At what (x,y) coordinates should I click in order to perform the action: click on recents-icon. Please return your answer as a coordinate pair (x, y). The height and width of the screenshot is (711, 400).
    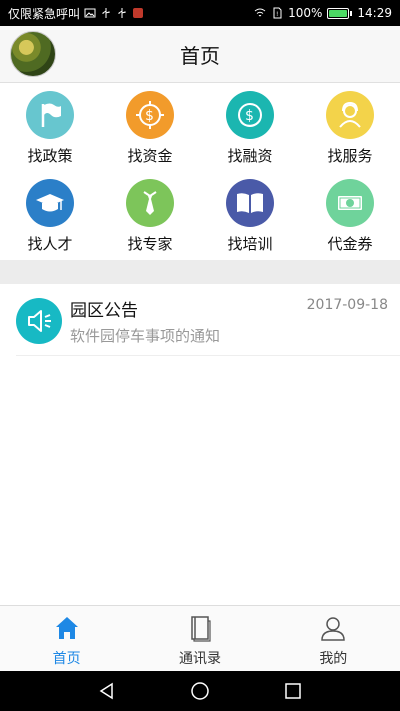
    Looking at the image, I should click on (293, 691).